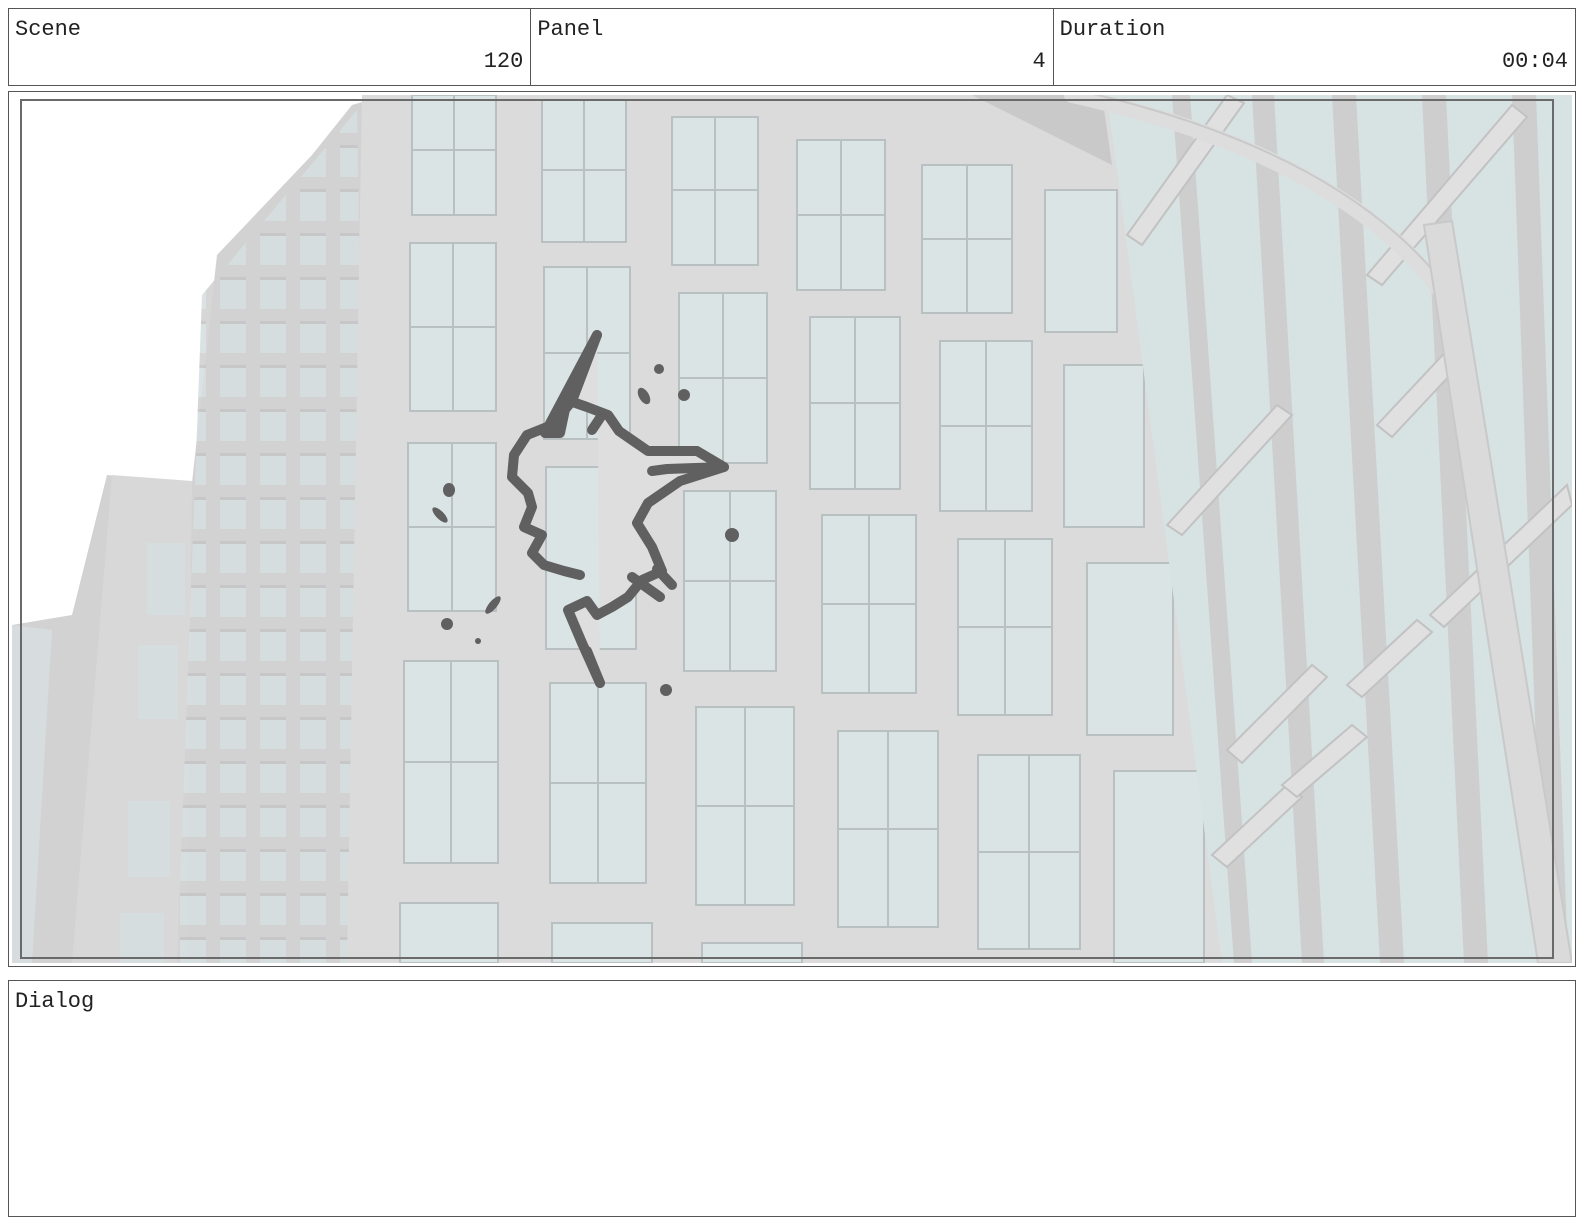  I want to click on duration-value: 00:04, so click(1535, 61).